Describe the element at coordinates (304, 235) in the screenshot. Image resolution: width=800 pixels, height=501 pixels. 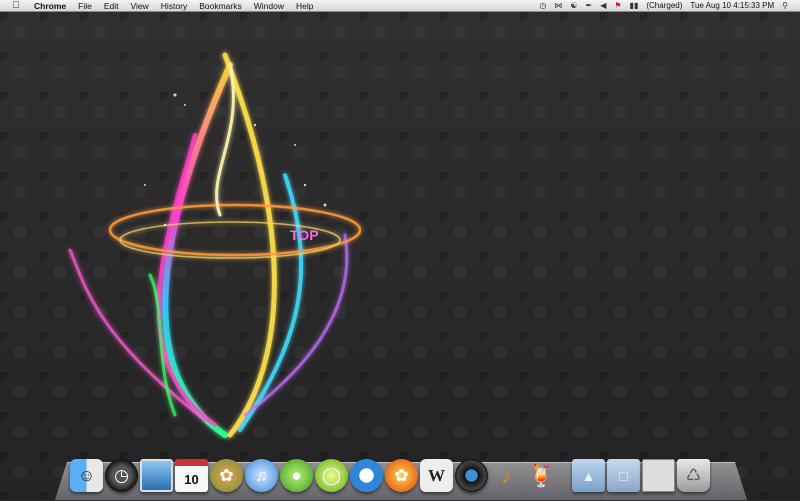
I see `wallpaper-text: TOP` at that location.